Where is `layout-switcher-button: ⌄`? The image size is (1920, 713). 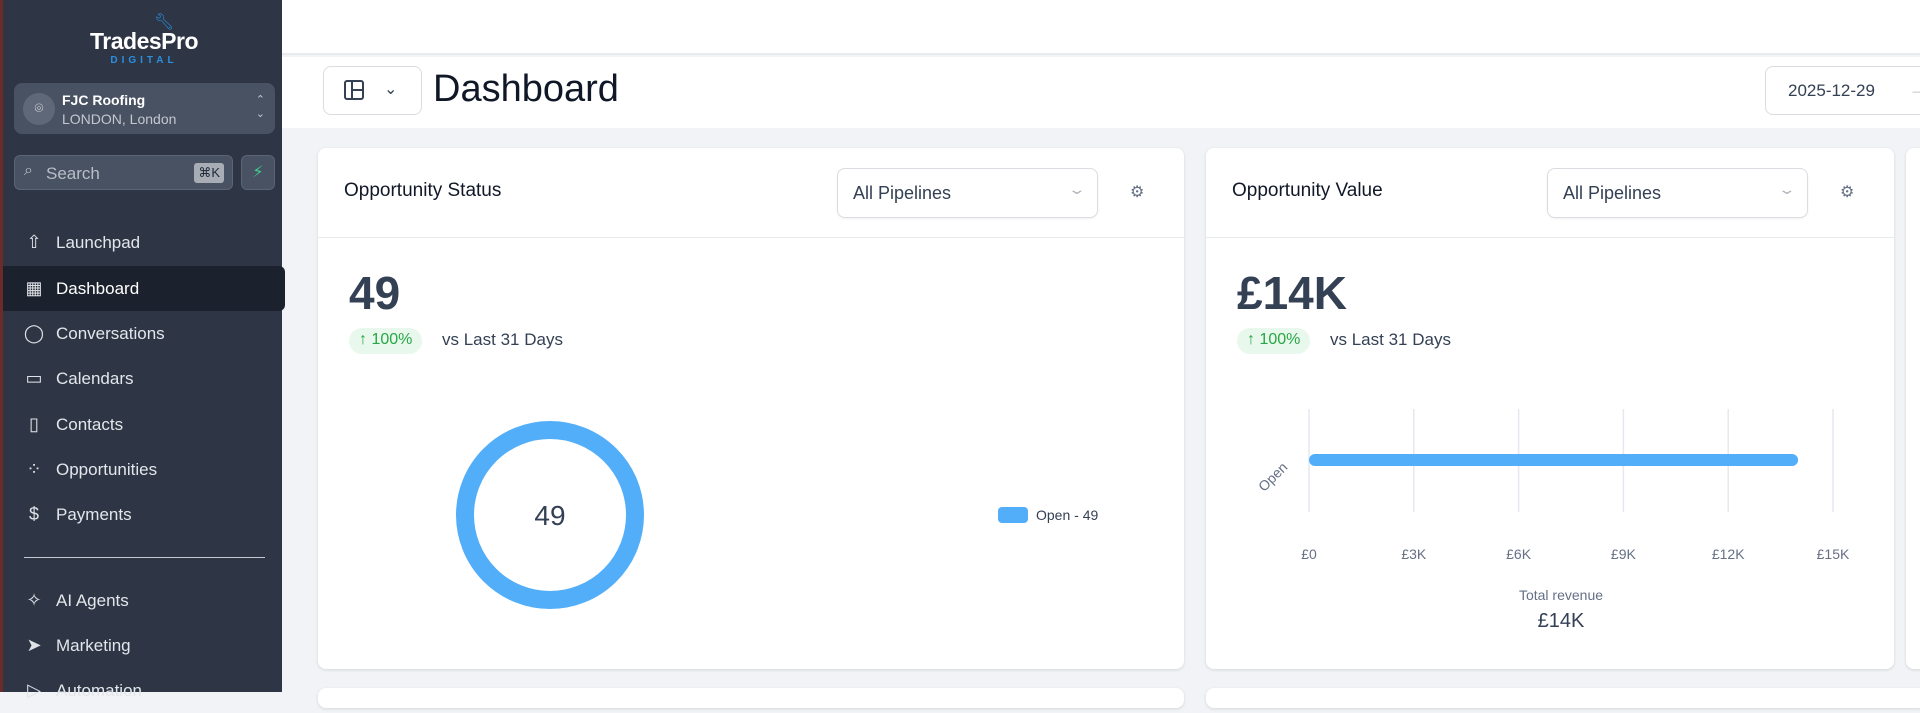 layout-switcher-button: ⌄ is located at coordinates (372, 90).